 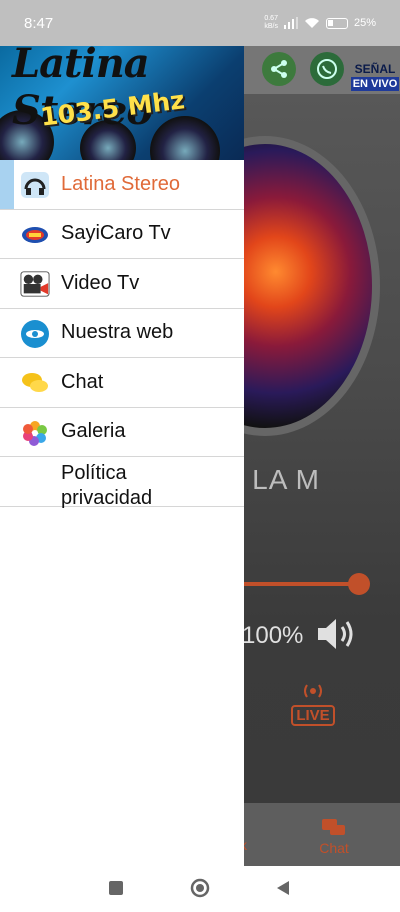 What do you see at coordinates (313, 691) in the screenshot?
I see `broadcast-icon` at bounding box center [313, 691].